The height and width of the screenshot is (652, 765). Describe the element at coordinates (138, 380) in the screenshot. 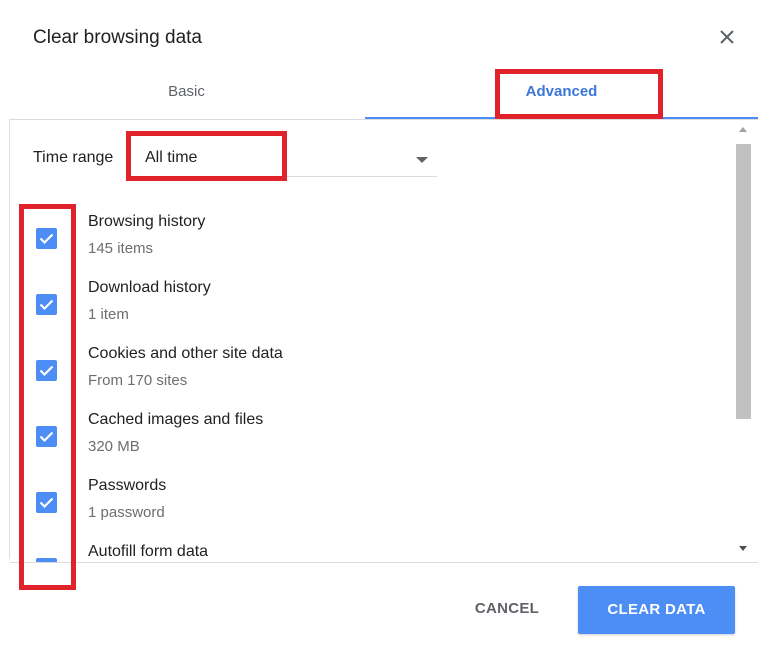

I see `item-subtitle: From 170 sites` at that location.